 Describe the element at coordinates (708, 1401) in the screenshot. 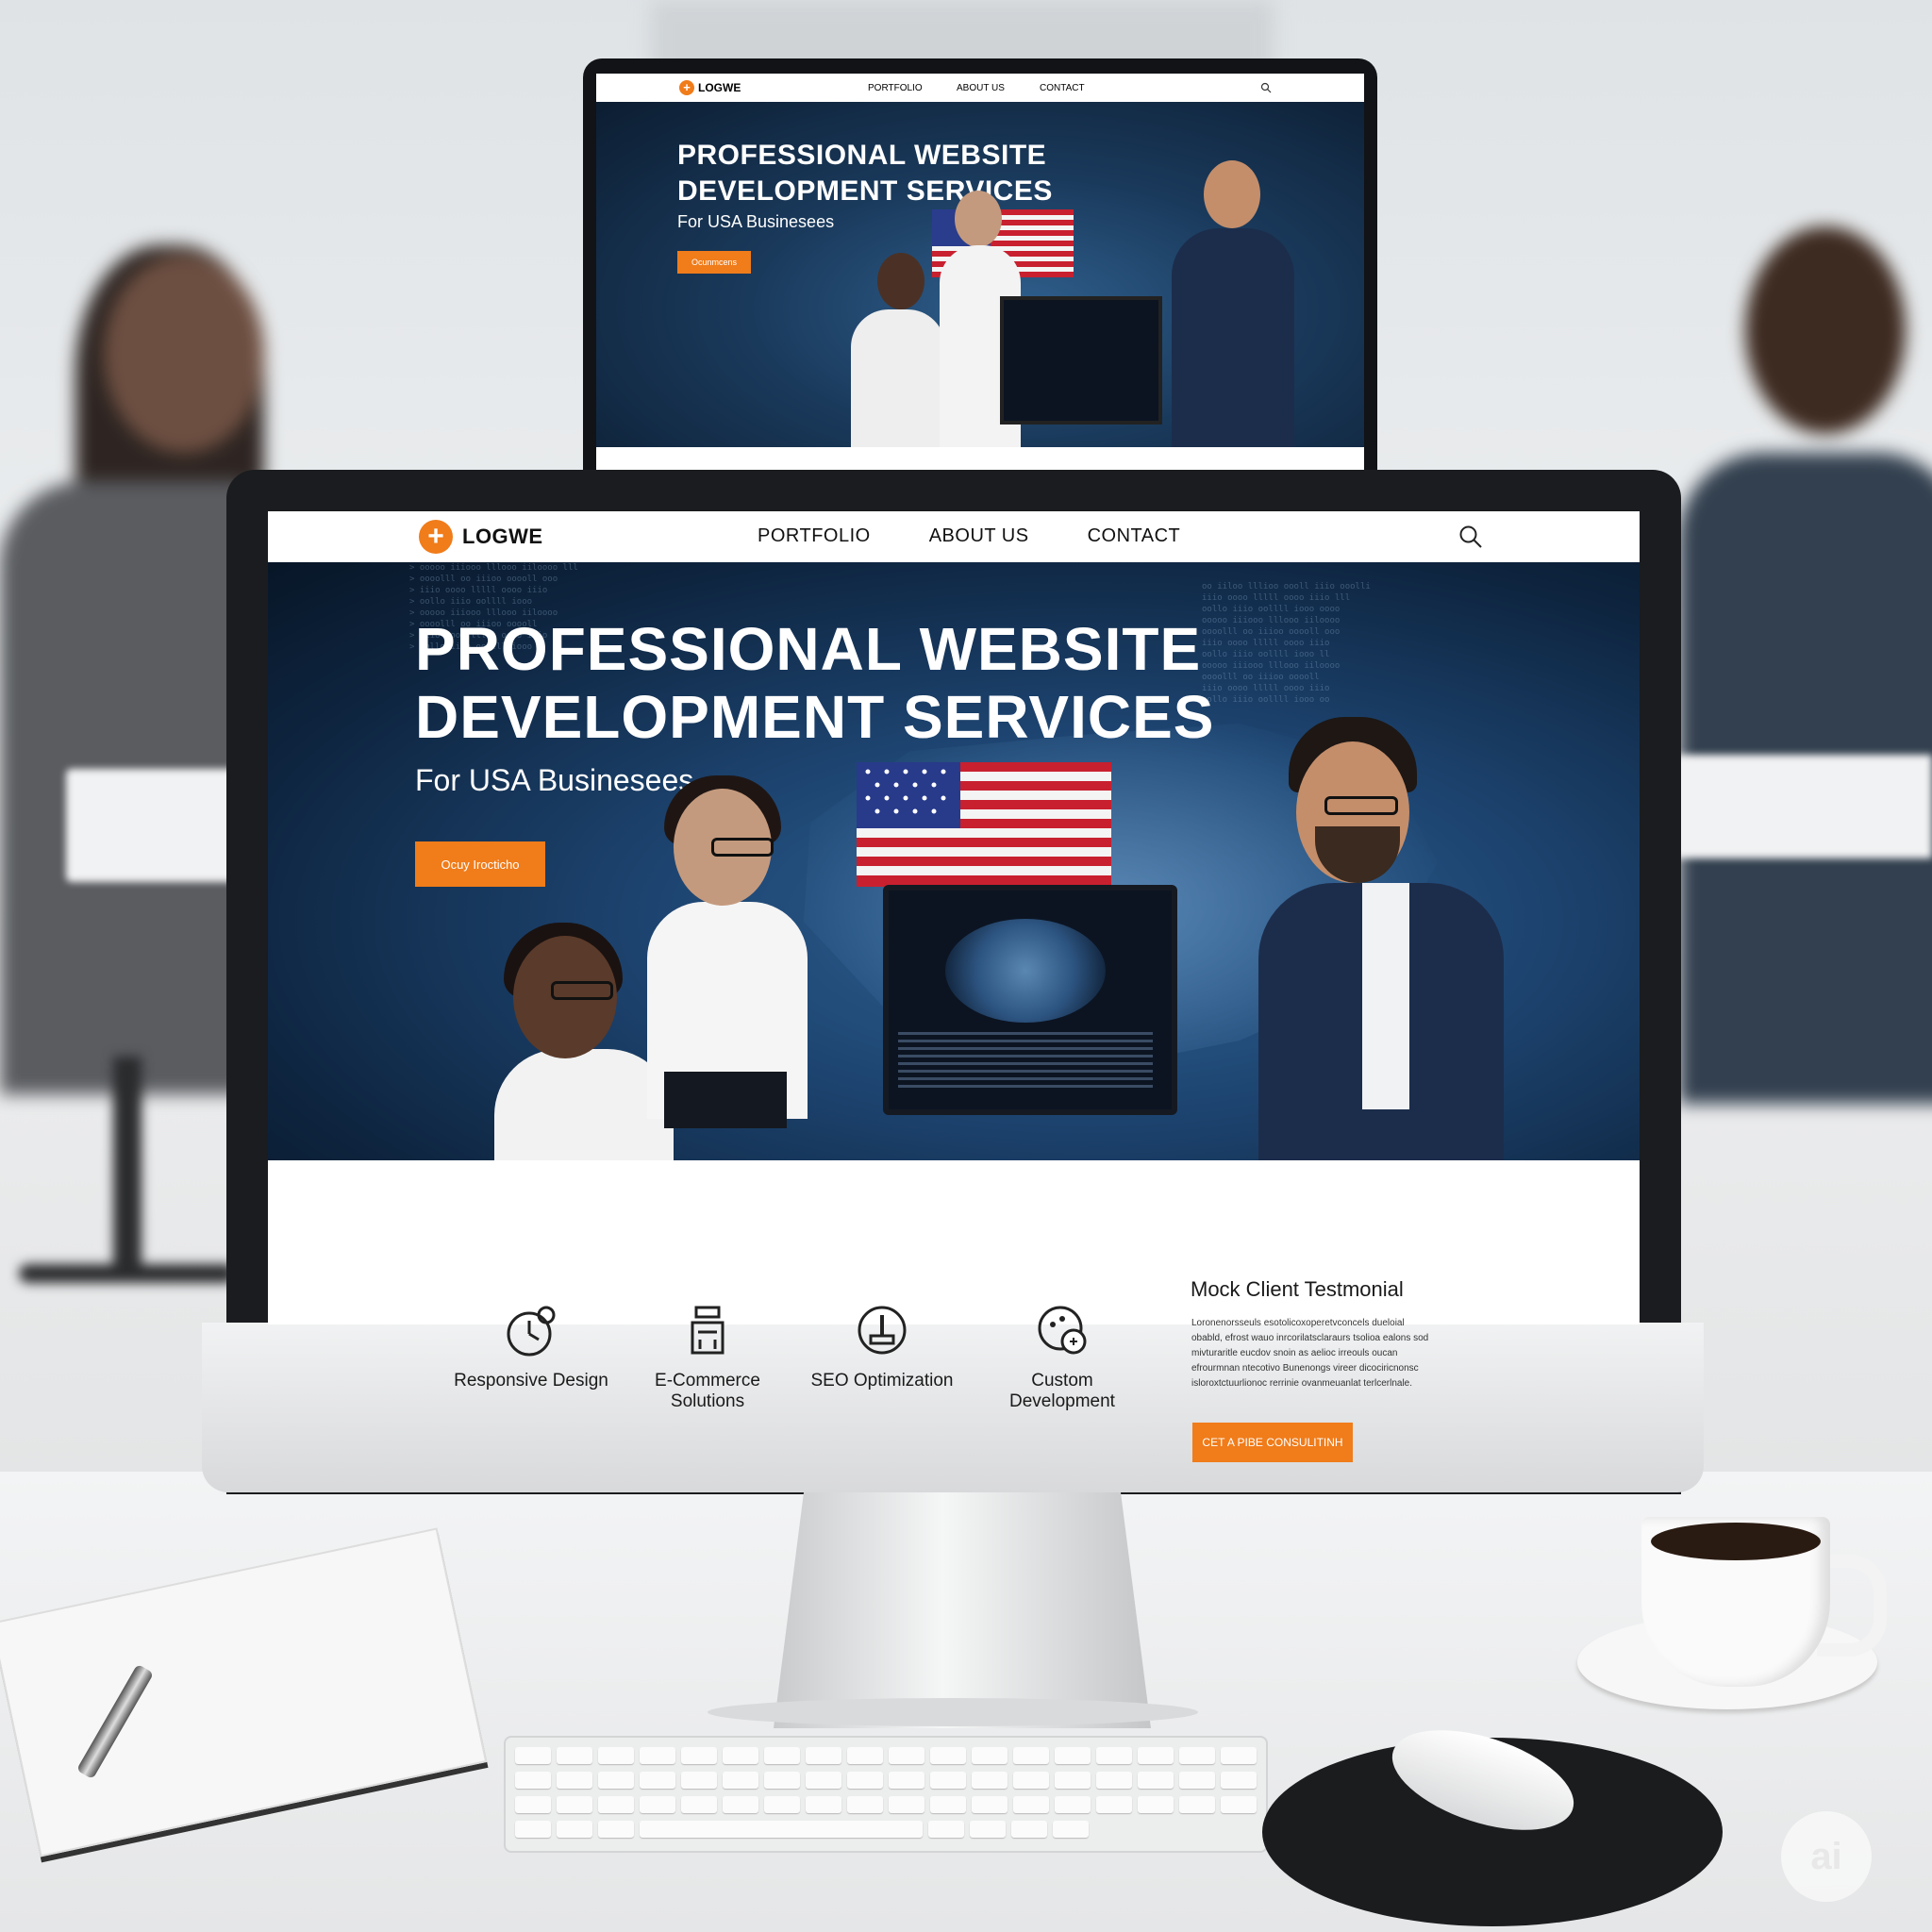

I see `service-label-line2: Solutions` at that location.